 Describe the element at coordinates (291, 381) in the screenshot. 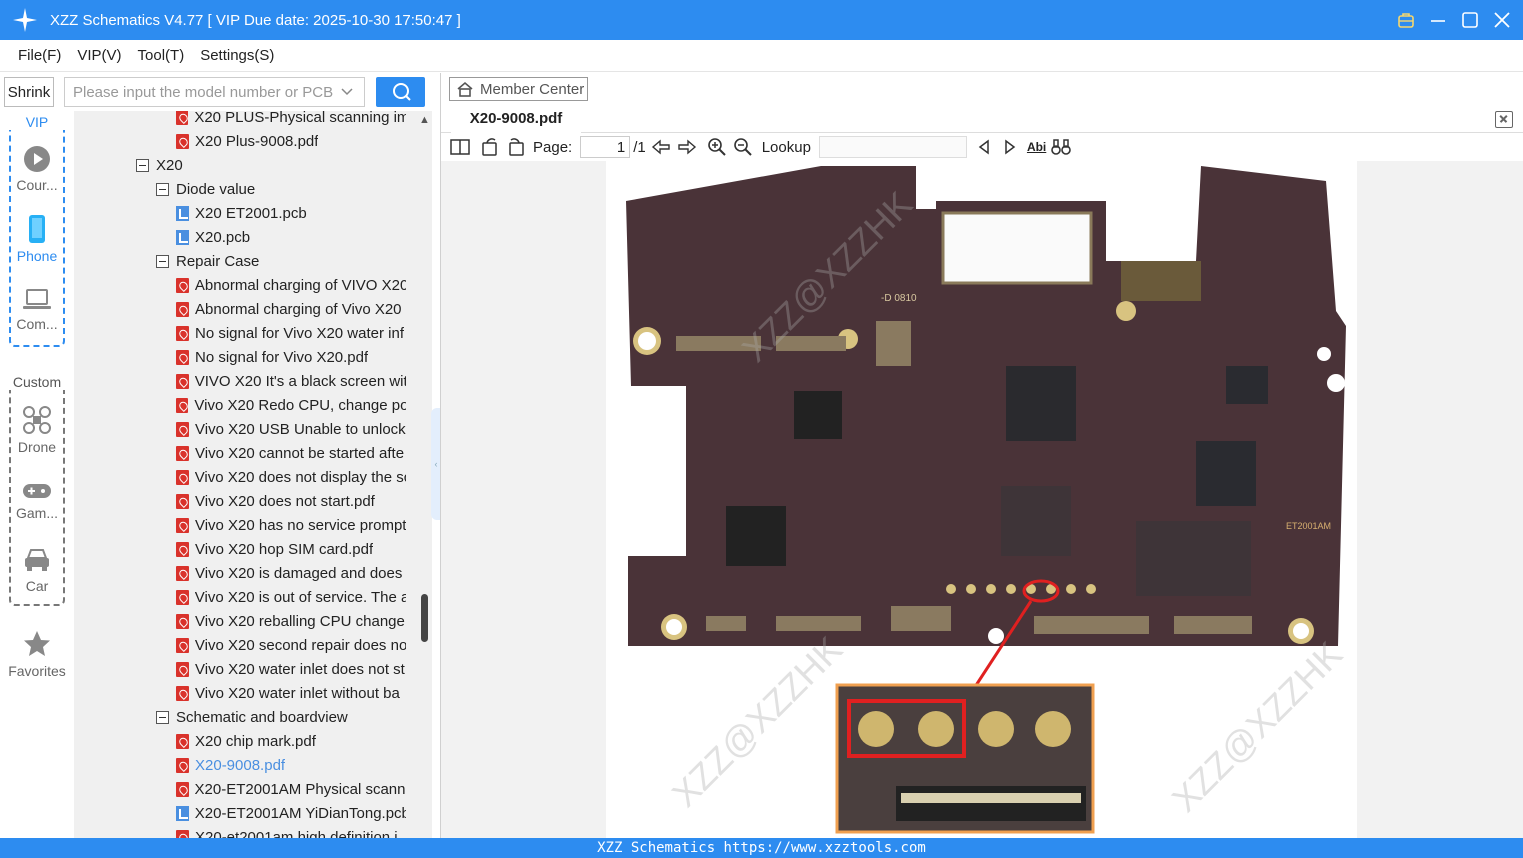

I see `tree-file: VIVO X20 It's a black screen witl` at that location.